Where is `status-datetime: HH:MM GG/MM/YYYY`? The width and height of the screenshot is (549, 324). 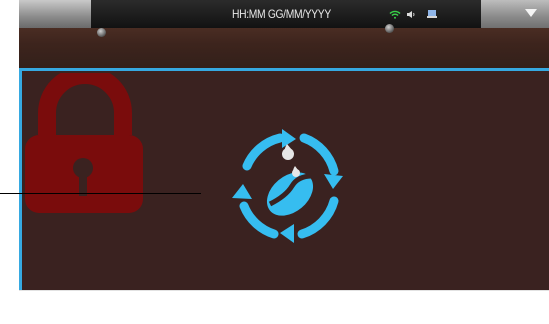 status-datetime: HH:MM GG/MM/YYYY is located at coordinates (281, 14).